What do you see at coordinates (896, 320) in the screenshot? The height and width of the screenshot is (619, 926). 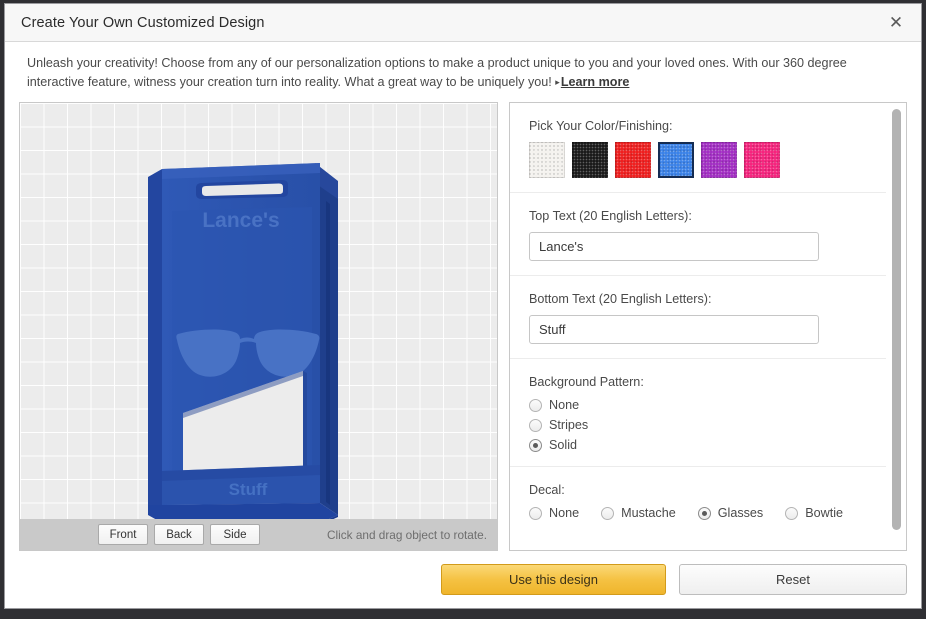 I see `scrollbar-thumb` at bounding box center [896, 320].